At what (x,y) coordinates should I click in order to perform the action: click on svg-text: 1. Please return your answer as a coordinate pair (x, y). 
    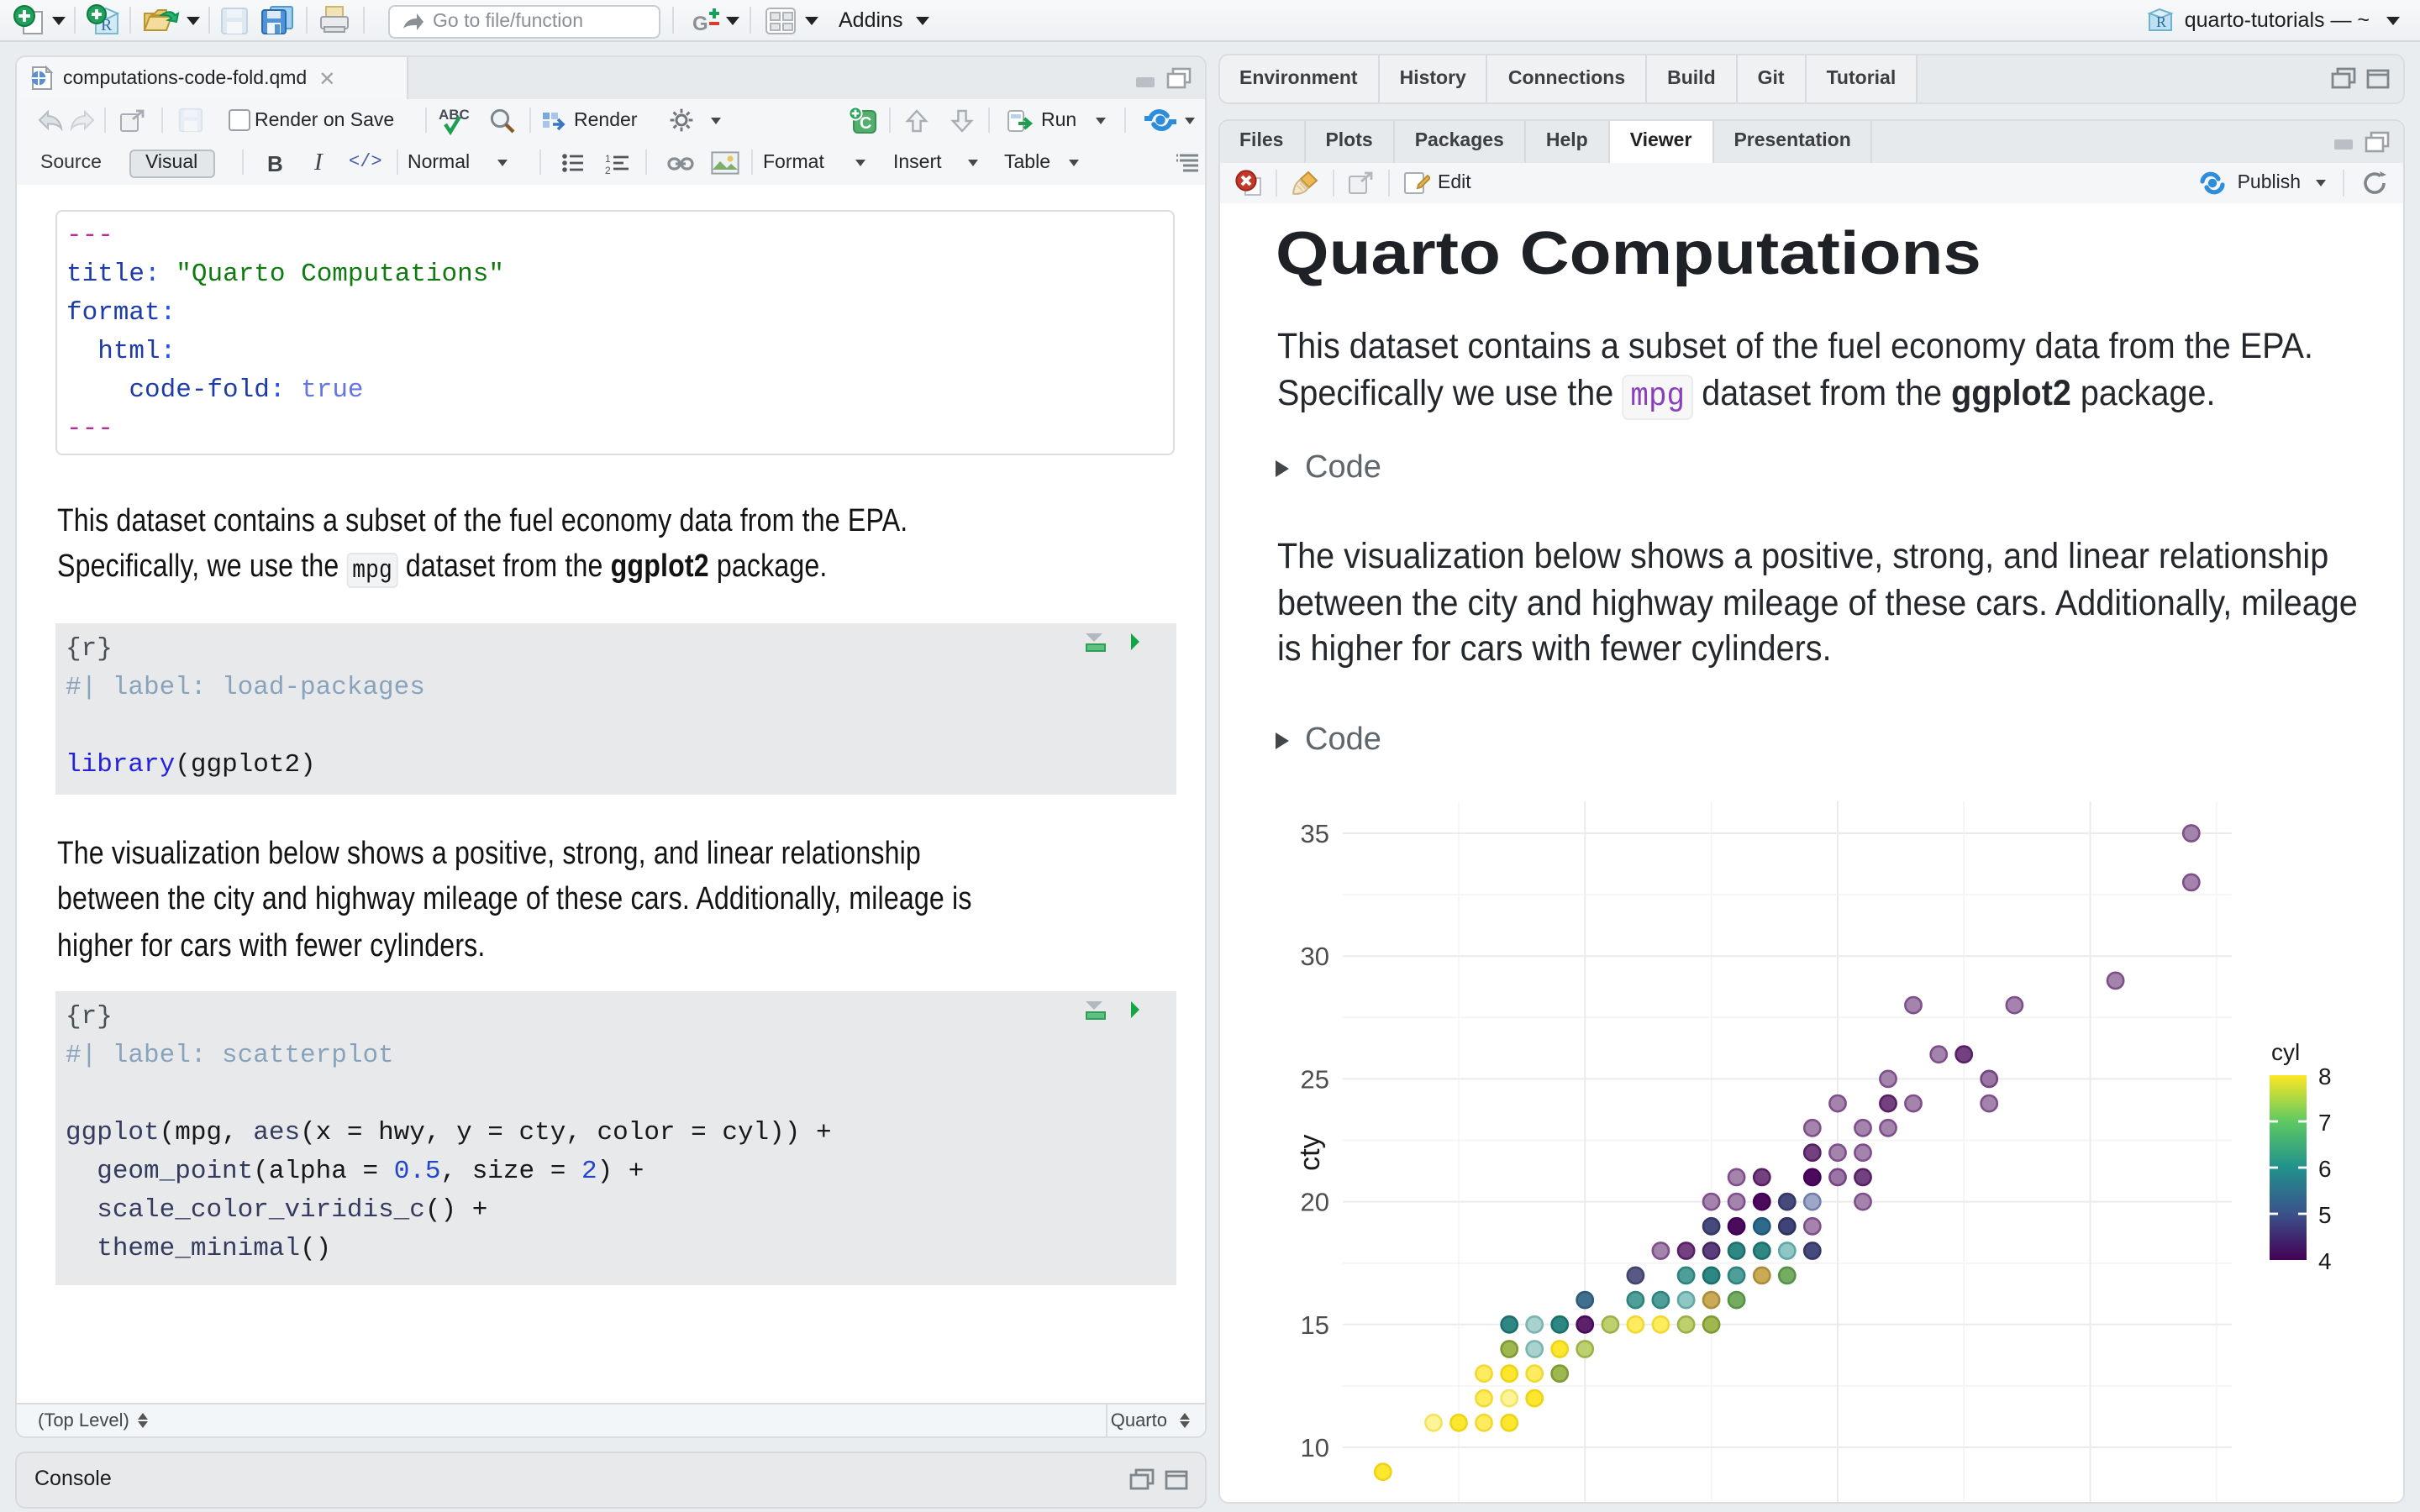
    Looking at the image, I should click on (607, 158).